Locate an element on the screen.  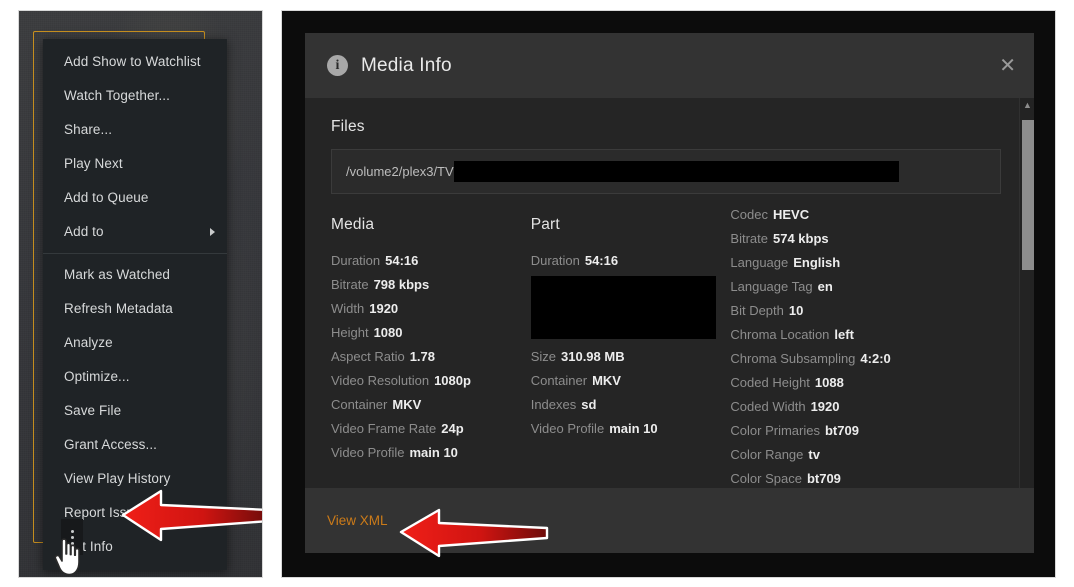
stream-row: Codec HEVC is located at coordinates (770, 214).